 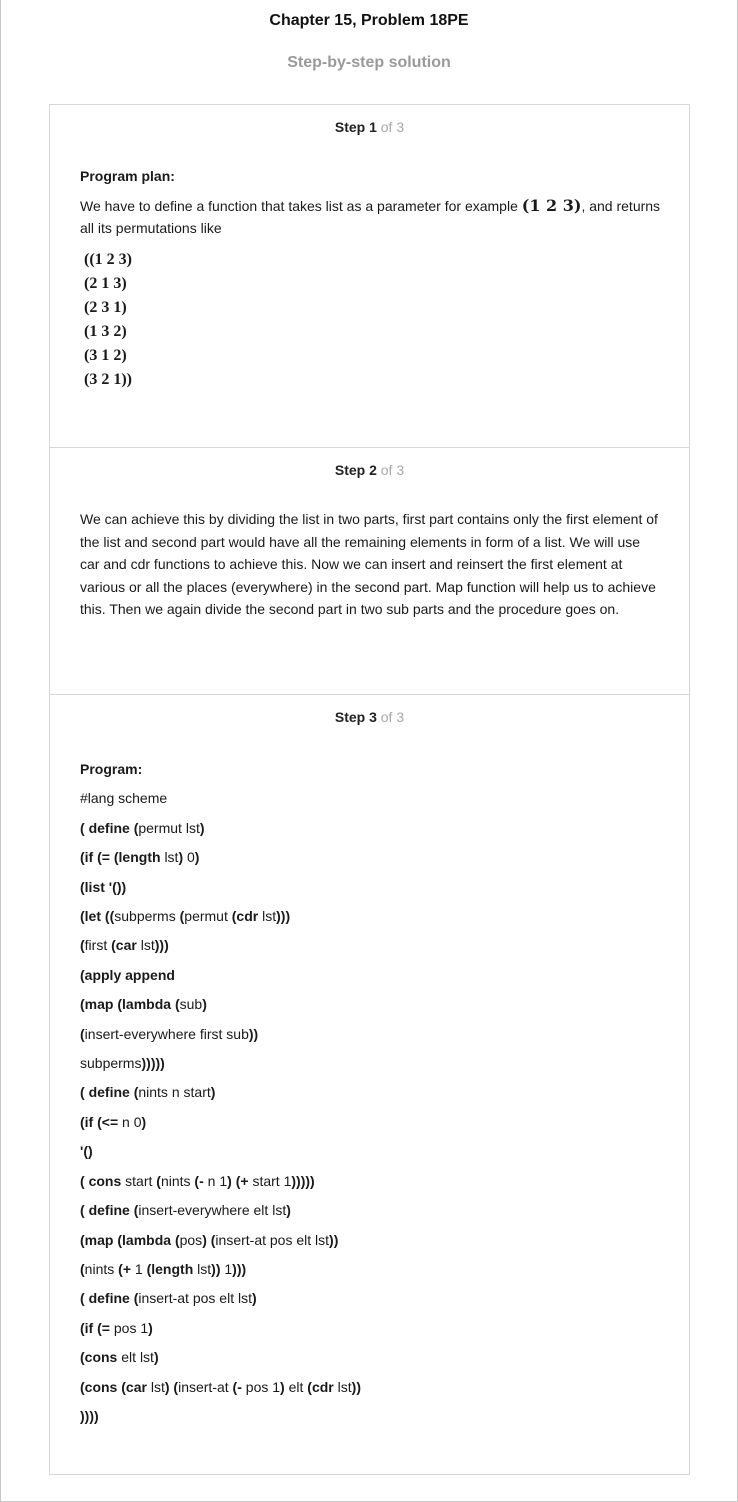 I want to click on code-line: subperms))))), so click(x=122, y=1063).